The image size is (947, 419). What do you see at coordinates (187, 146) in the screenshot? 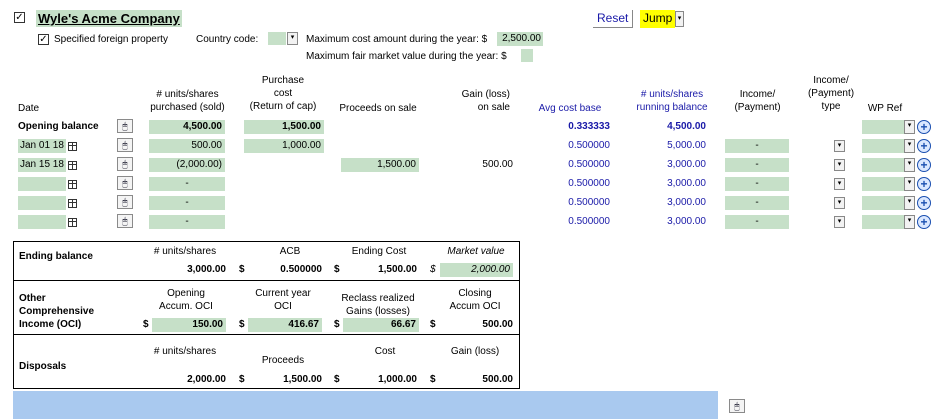
I see `units-input: 500.00` at bounding box center [187, 146].